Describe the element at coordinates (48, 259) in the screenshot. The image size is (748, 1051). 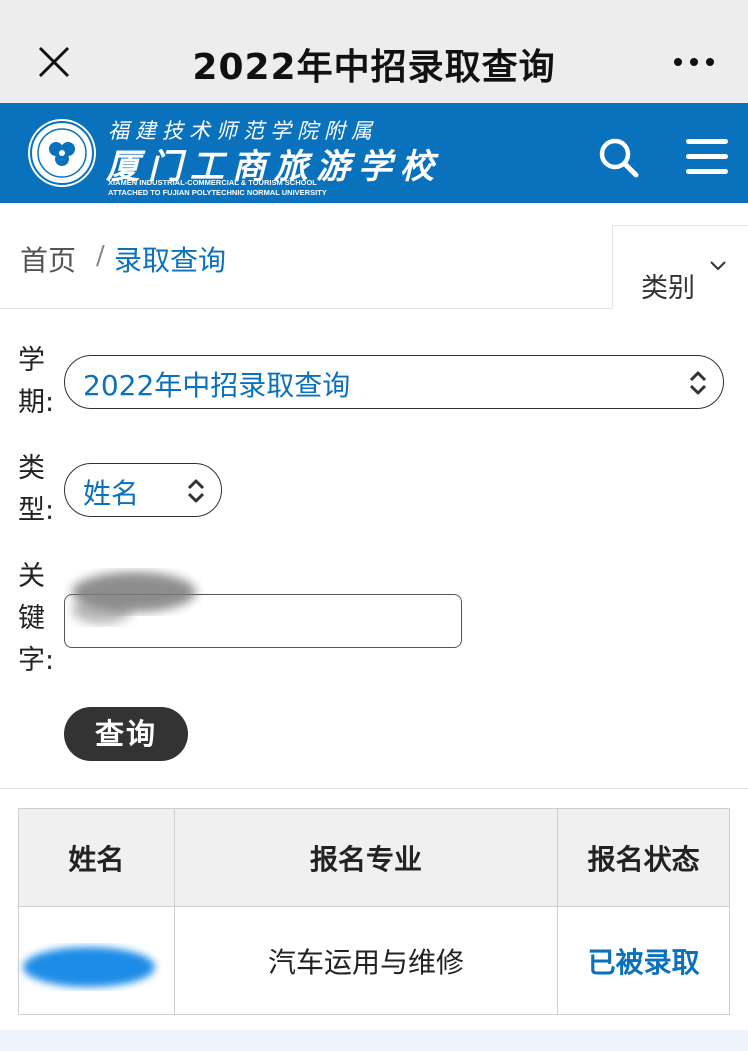
I see `breadcrumb-home: 首页` at that location.